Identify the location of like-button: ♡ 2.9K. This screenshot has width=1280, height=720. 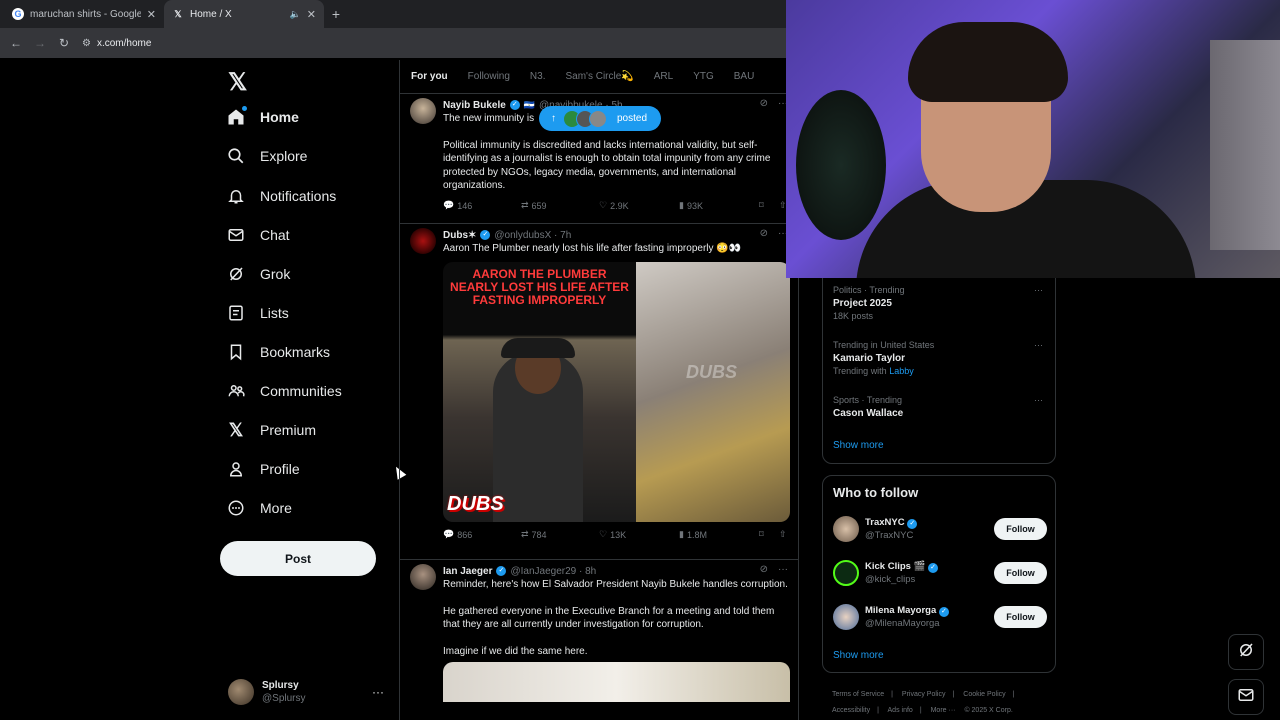
(614, 205).